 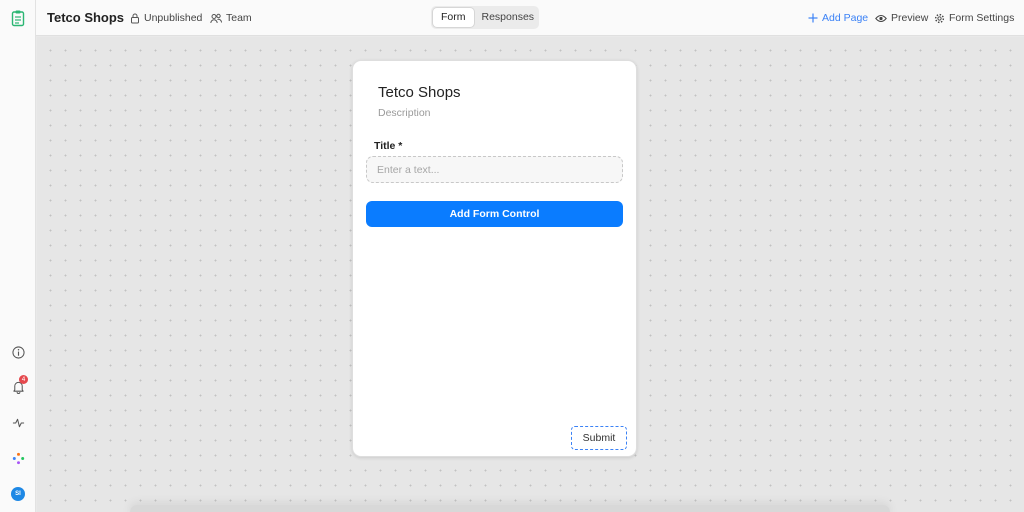 What do you see at coordinates (239, 18) in the screenshot?
I see `team-label: Team` at bounding box center [239, 18].